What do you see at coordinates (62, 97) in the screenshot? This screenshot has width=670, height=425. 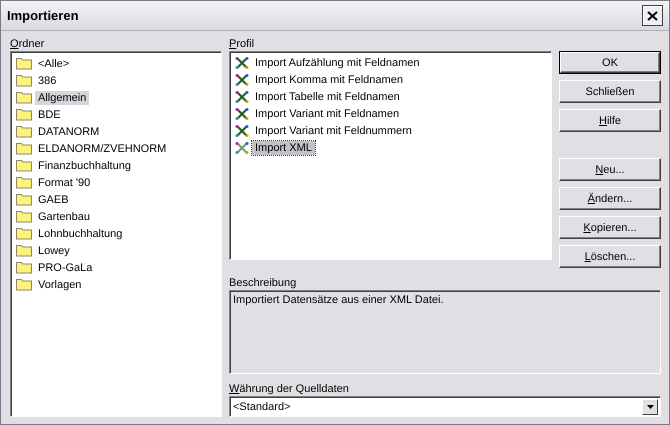 I see `folder-item: Allgemein` at bounding box center [62, 97].